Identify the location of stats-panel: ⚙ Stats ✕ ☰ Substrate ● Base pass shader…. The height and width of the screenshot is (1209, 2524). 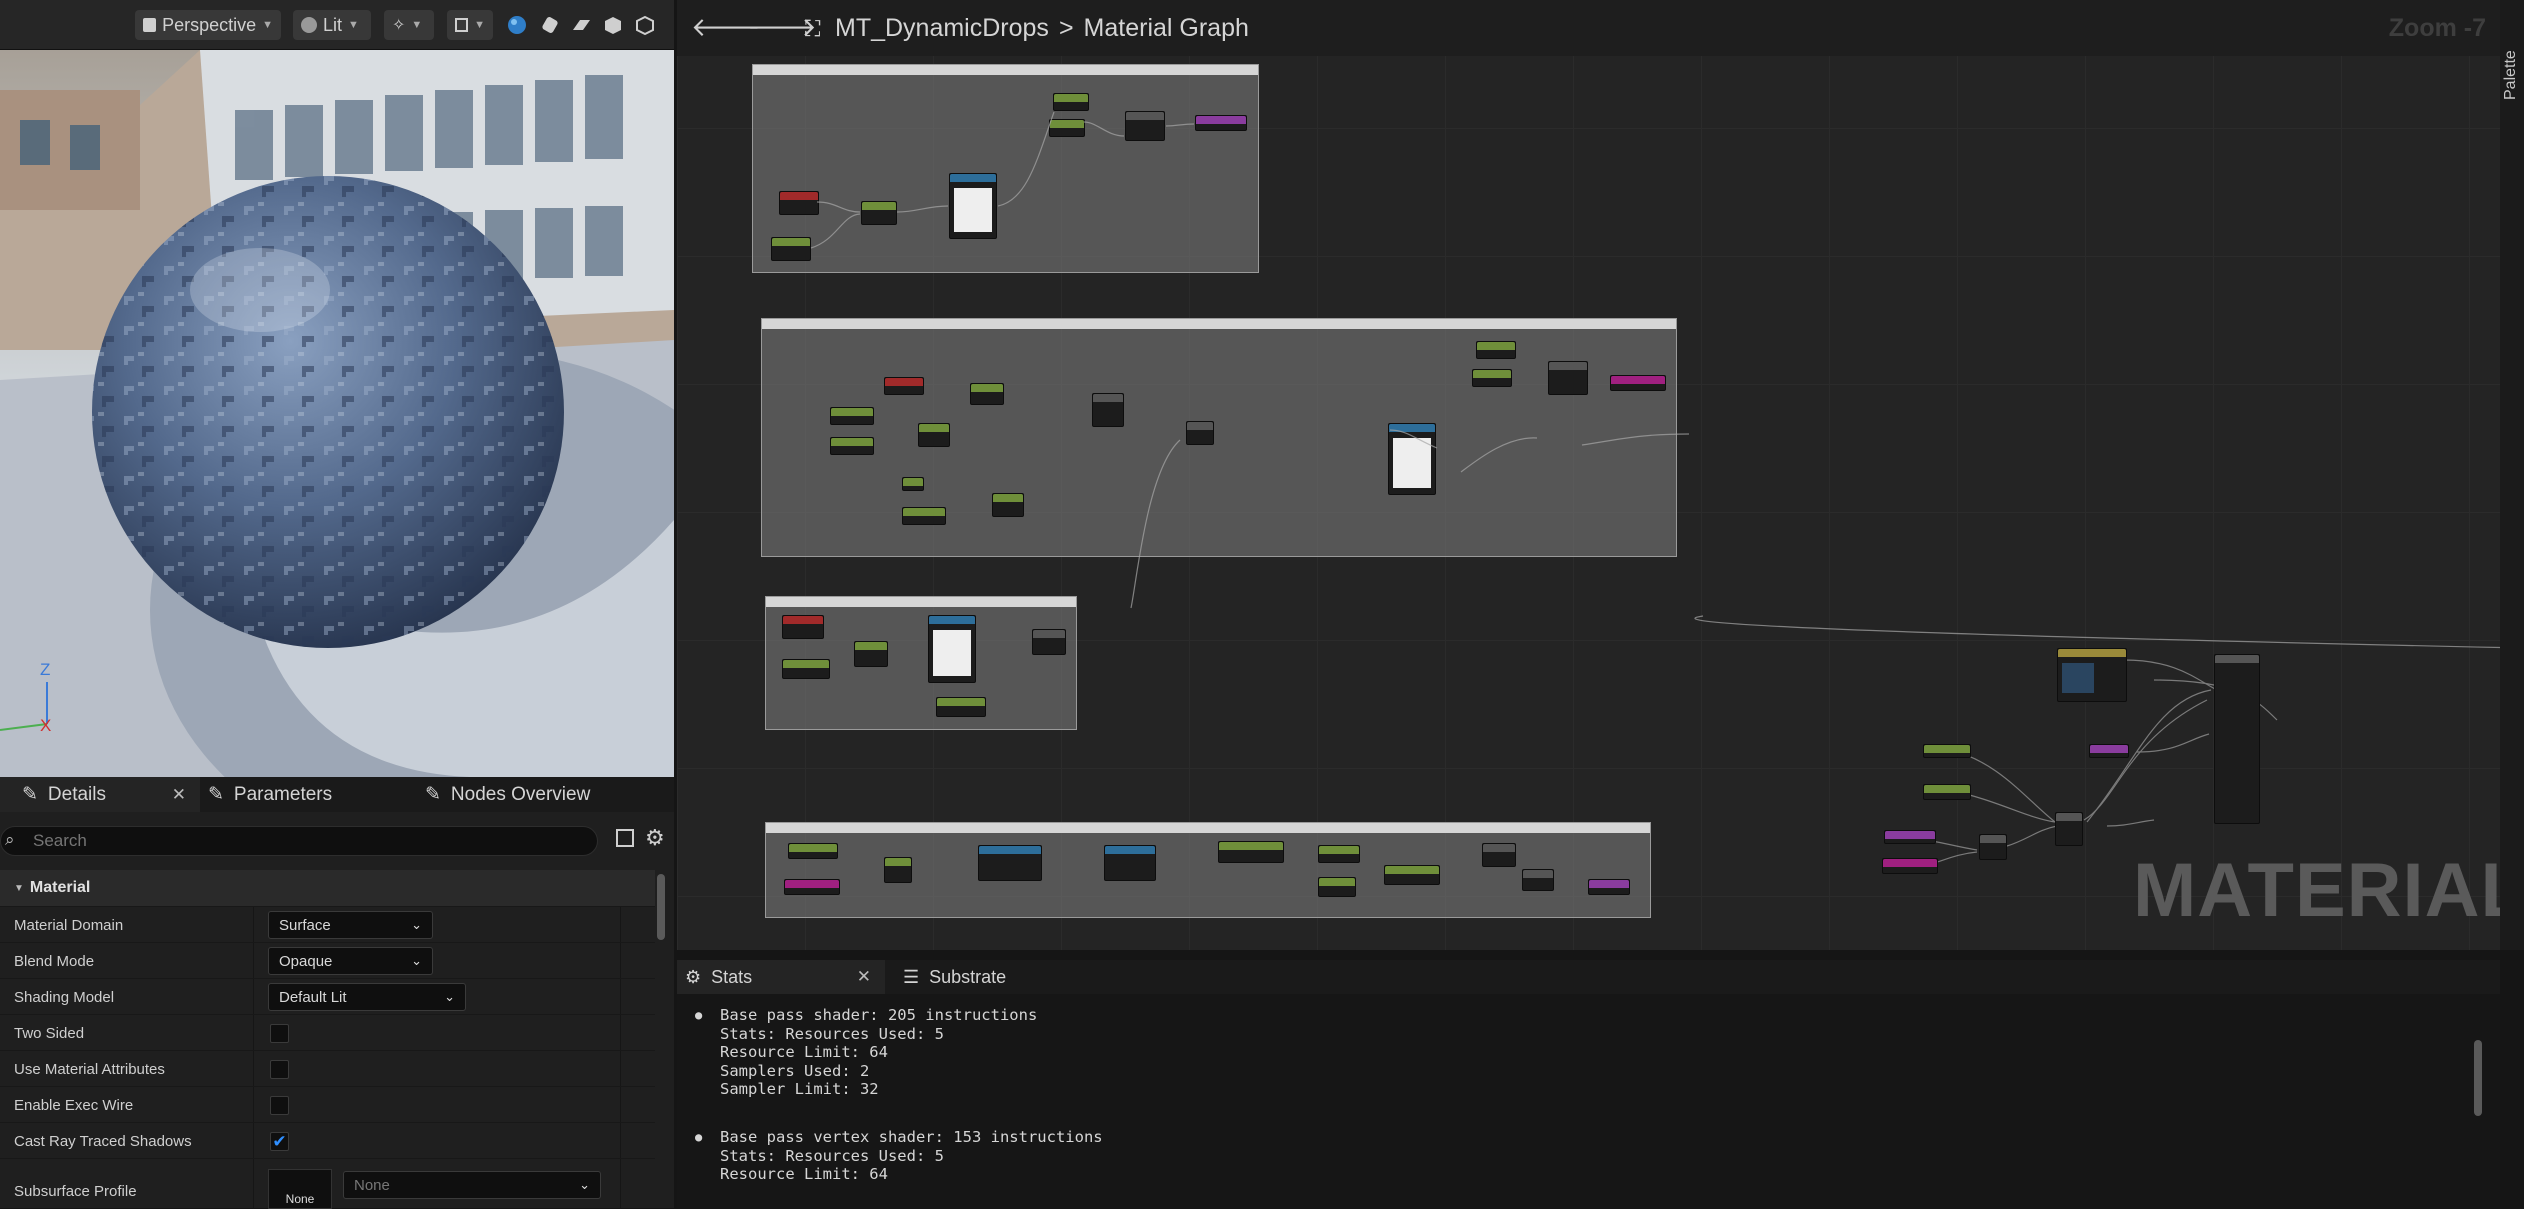
(1588, 1084).